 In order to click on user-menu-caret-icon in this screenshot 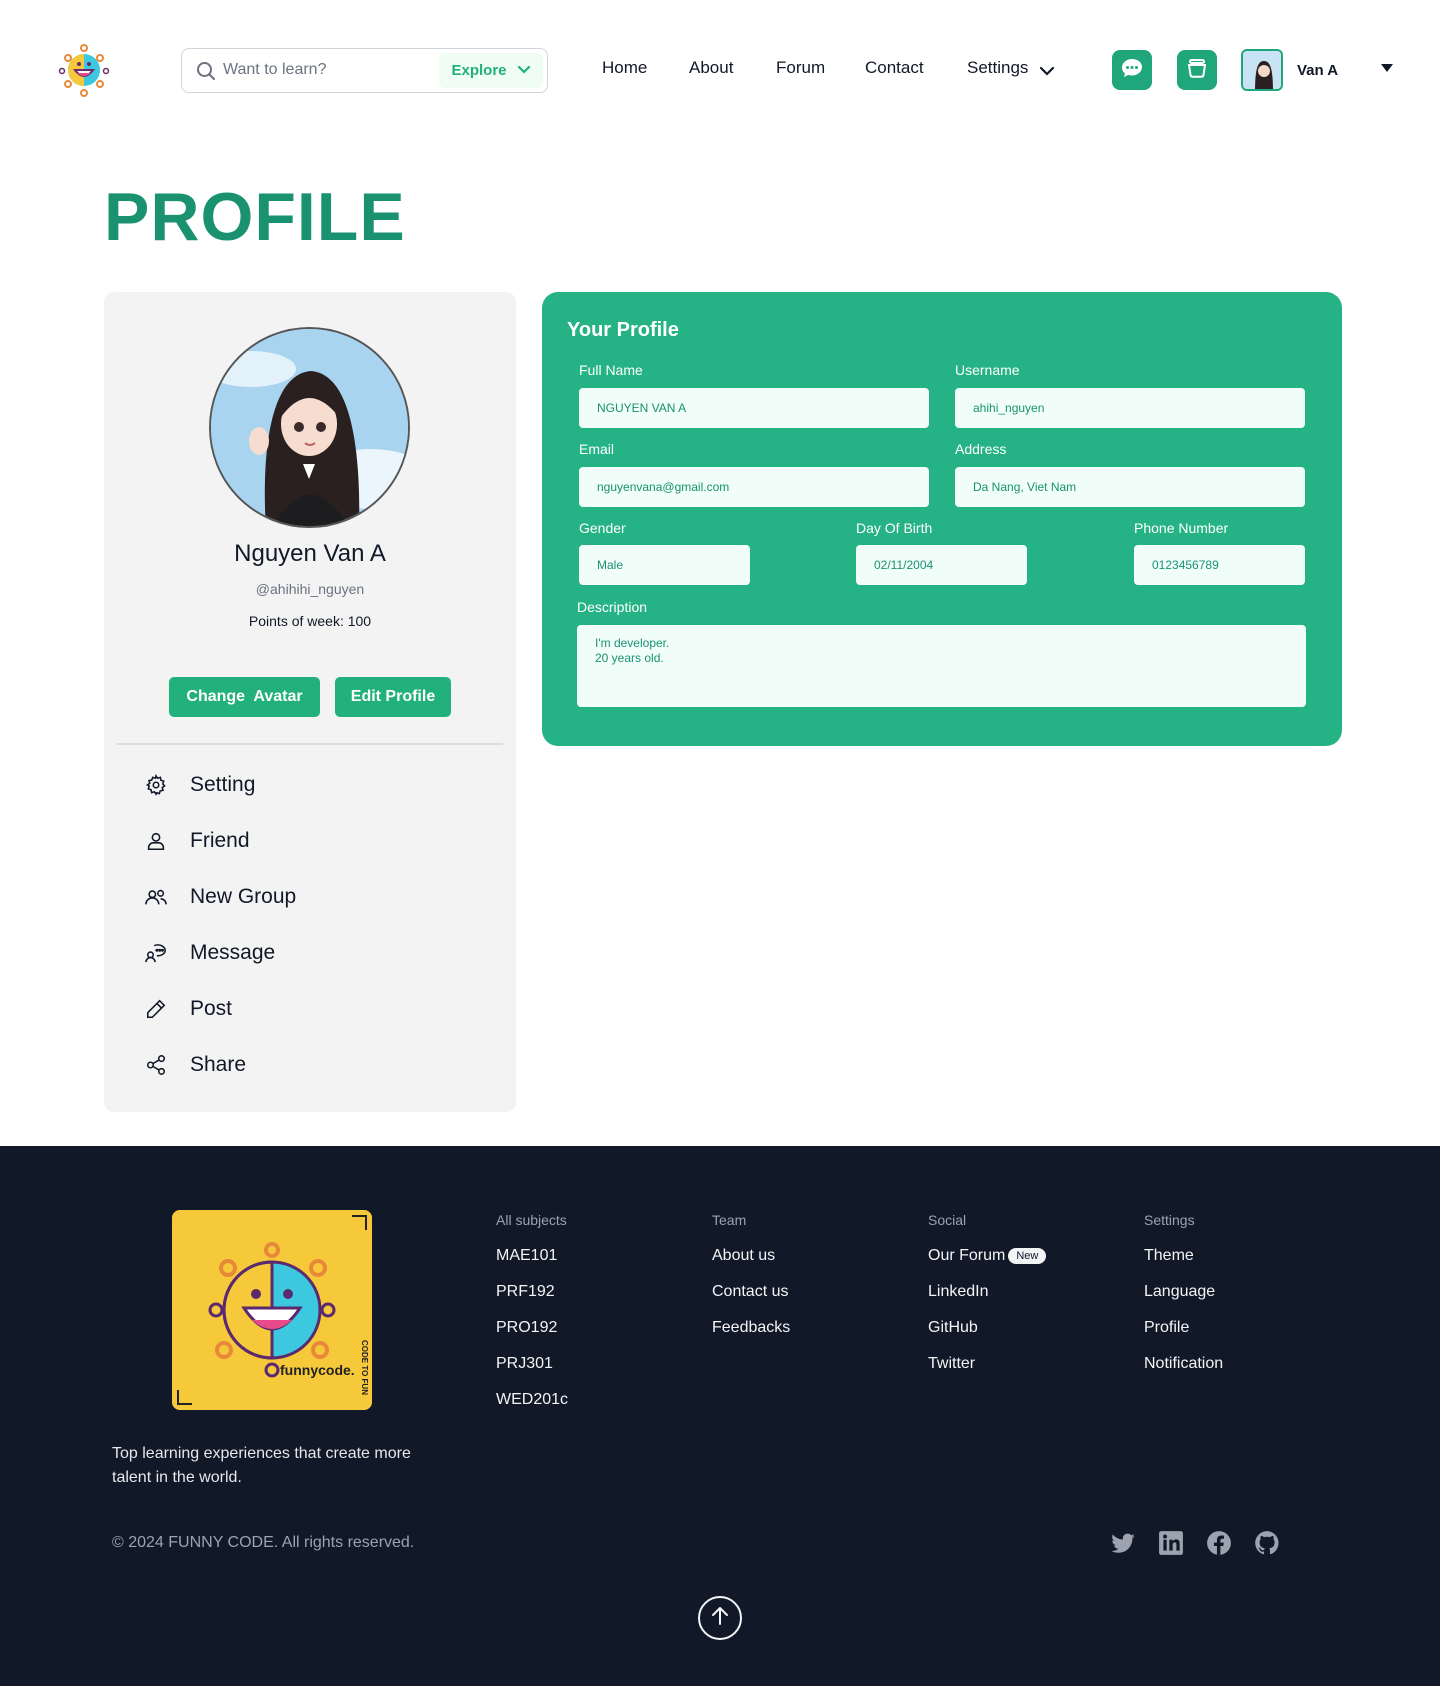, I will do `click(1387, 68)`.